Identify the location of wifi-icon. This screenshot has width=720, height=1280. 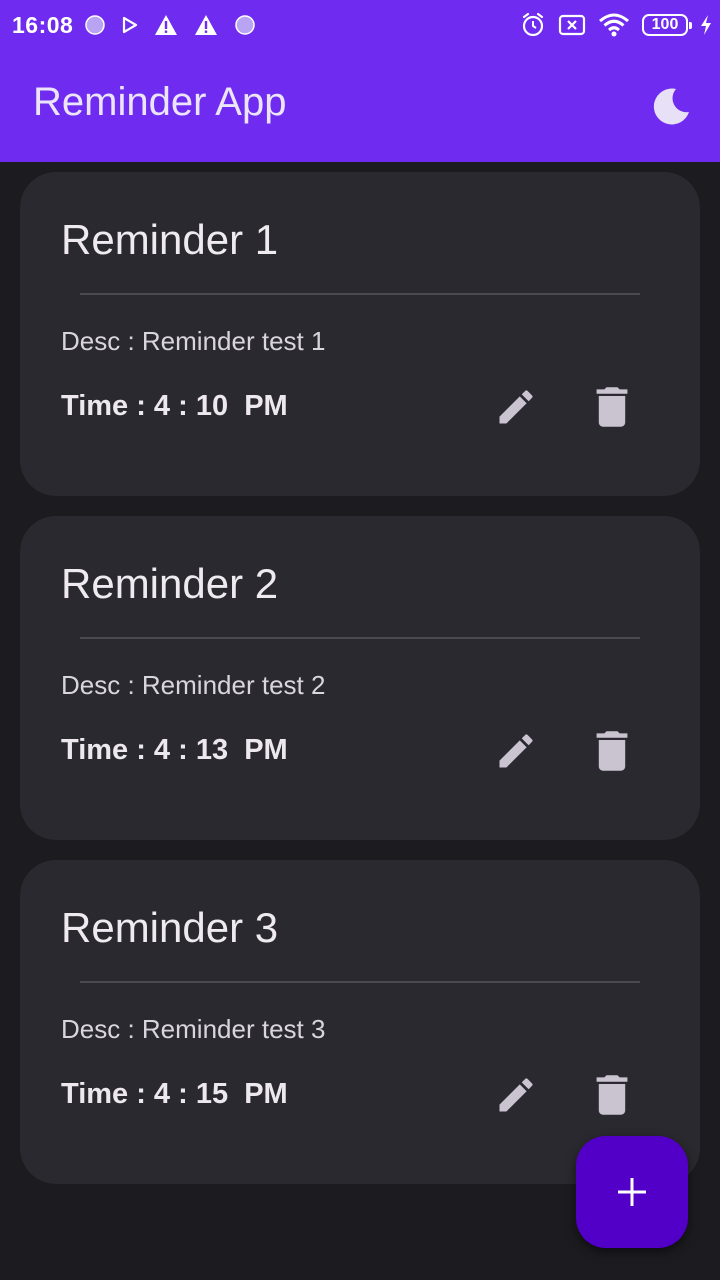
(614, 25).